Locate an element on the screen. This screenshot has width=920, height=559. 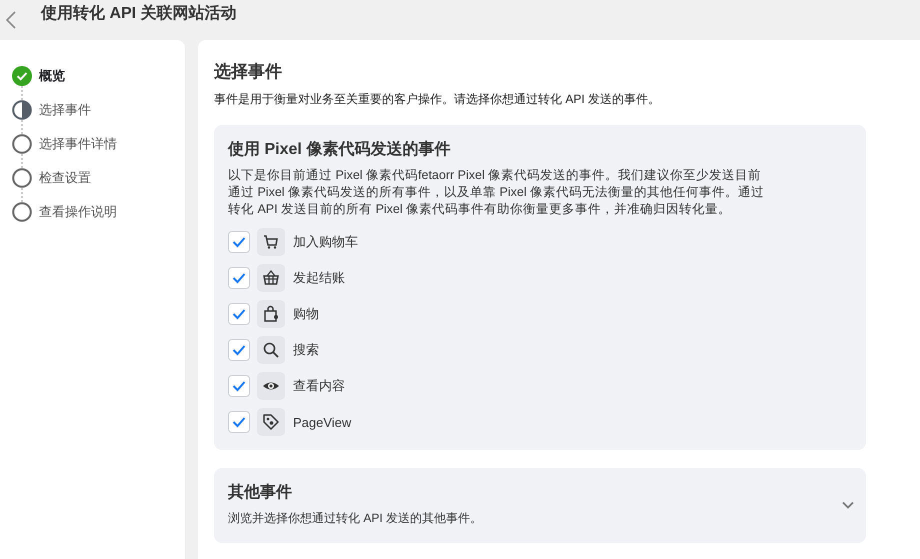
basket-icon is located at coordinates (271, 278).